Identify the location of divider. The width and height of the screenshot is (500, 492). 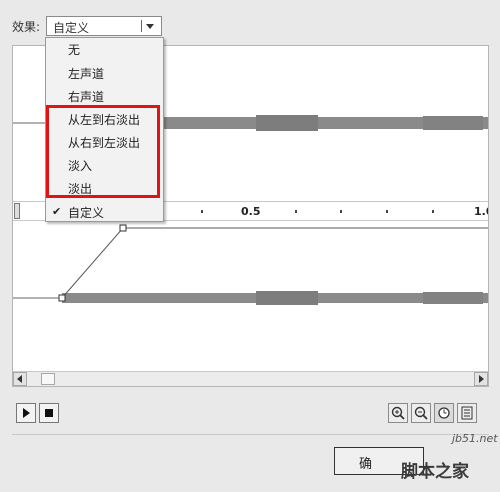
(250, 434).